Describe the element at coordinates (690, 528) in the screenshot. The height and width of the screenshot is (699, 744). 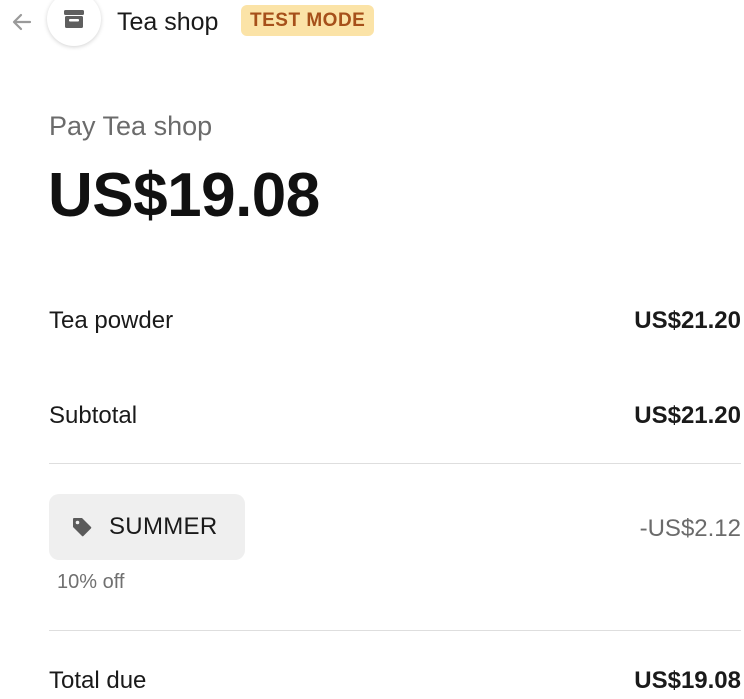
I see `promo-discount-amount: -US$2.12` at that location.